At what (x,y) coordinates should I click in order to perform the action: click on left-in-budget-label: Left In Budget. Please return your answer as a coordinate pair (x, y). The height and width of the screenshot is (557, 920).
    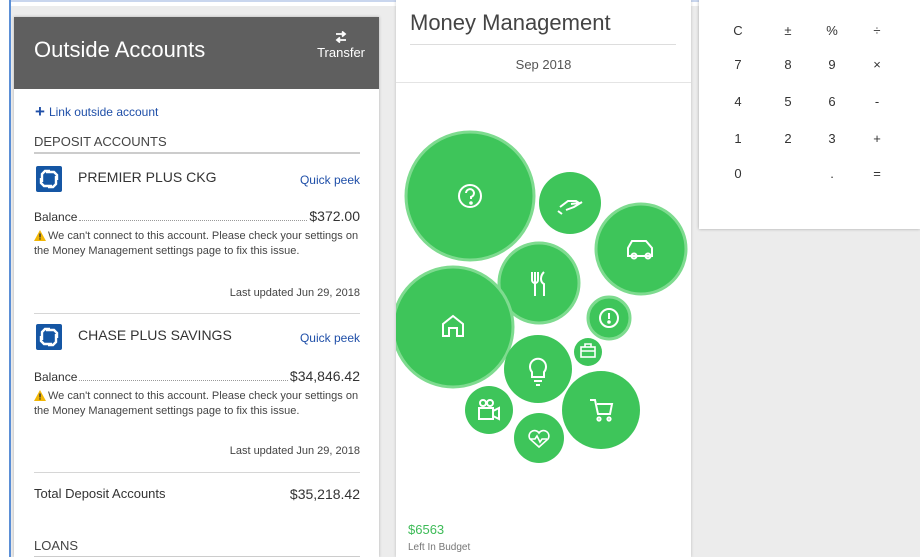
    Looking at the image, I should click on (439, 547).